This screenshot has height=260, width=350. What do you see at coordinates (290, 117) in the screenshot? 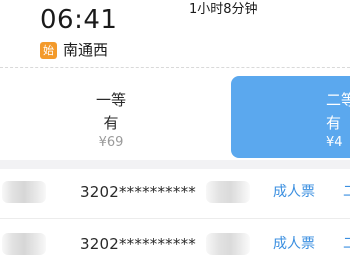
I see `seat-option-second-class: 二等 有 ¥4` at bounding box center [290, 117].